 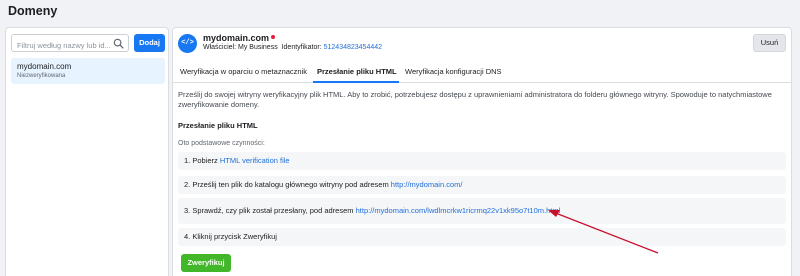 I want to click on html-file-download-link: HTML verification file, so click(x=255, y=160).